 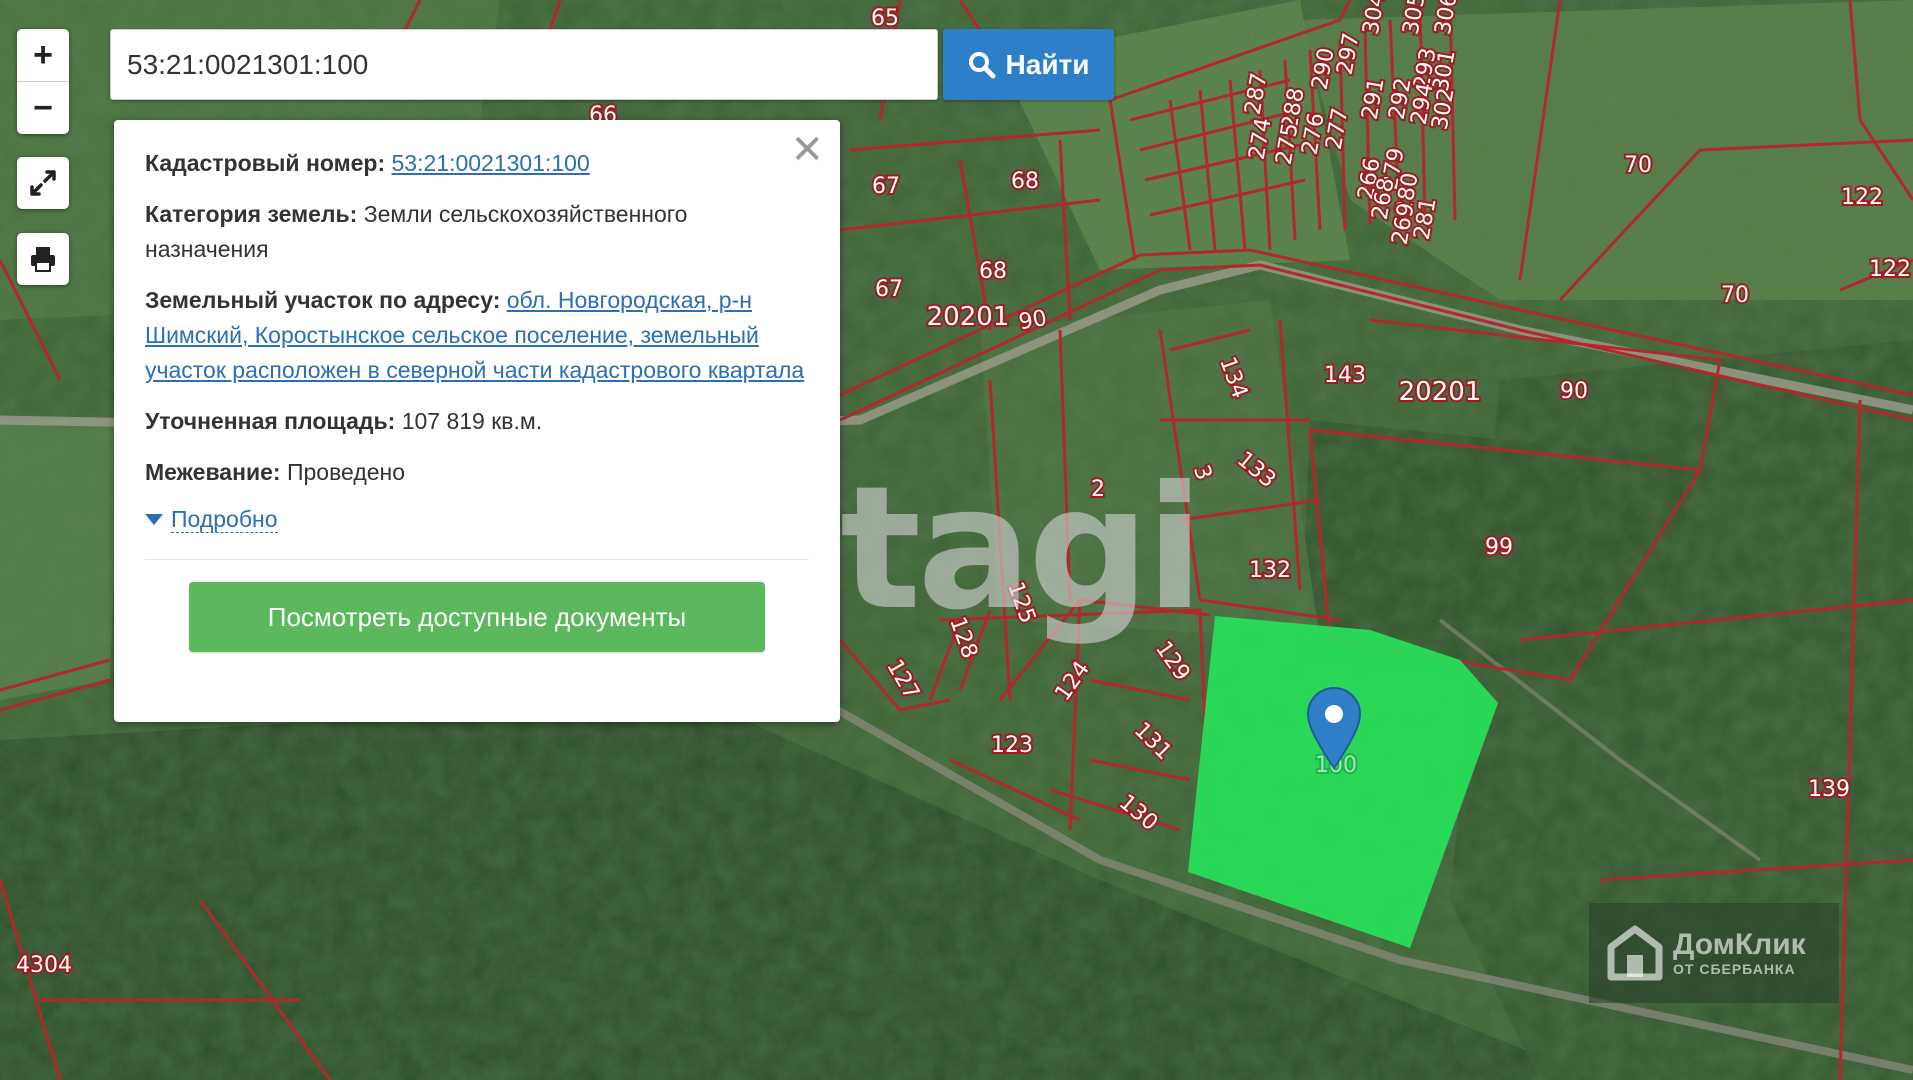 I want to click on triangle-down-icon, so click(x=154, y=519).